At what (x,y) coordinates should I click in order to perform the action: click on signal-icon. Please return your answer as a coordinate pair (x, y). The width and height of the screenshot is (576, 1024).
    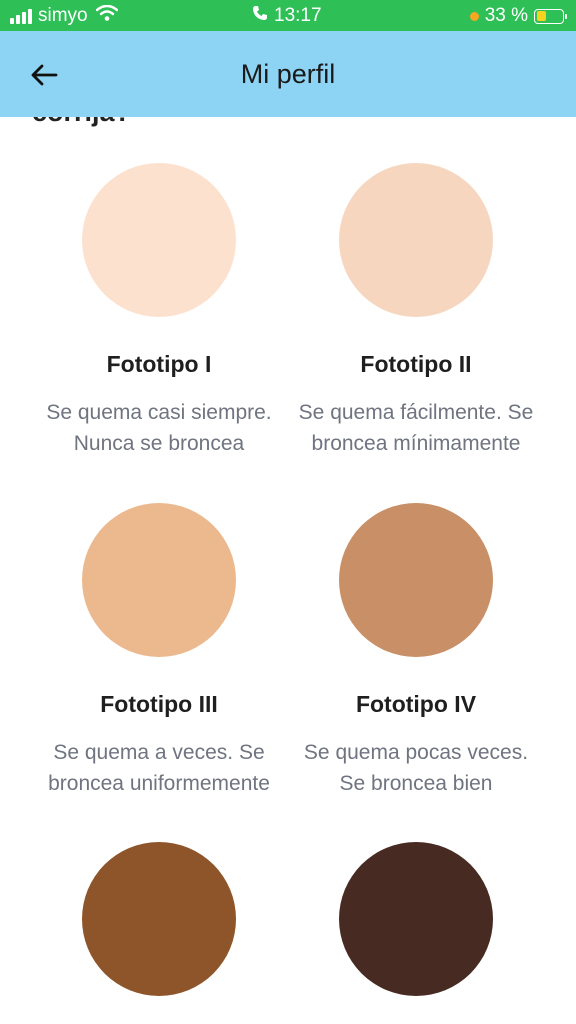
    Looking at the image, I should click on (21, 16).